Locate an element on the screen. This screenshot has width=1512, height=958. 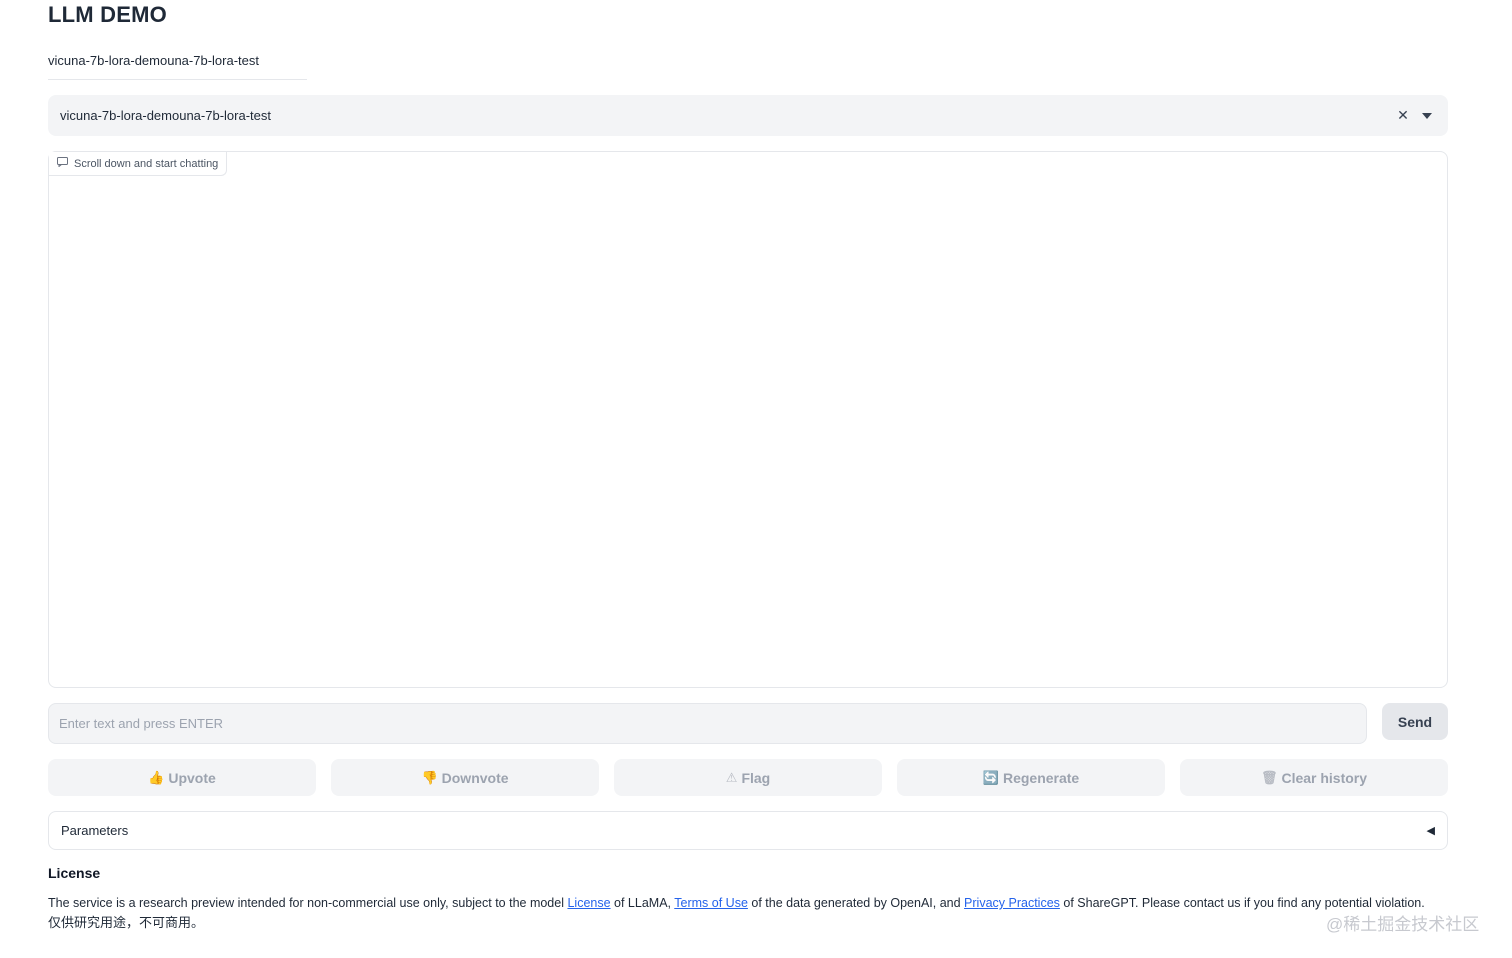
downvote-label: Downvote is located at coordinates (475, 777).